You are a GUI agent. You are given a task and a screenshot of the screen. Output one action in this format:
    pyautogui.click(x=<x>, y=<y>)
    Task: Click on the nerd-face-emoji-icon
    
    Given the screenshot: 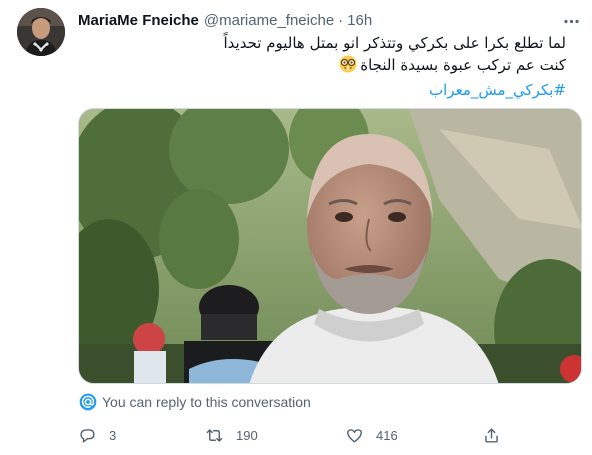 What is the action you would take?
    pyautogui.click(x=348, y=67)
    